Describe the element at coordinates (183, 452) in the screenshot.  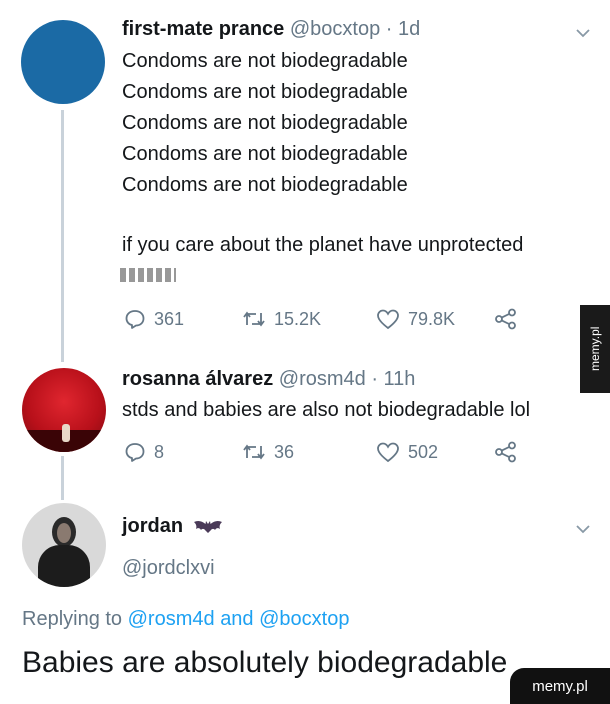
I see `reply-button: 8` at that location.